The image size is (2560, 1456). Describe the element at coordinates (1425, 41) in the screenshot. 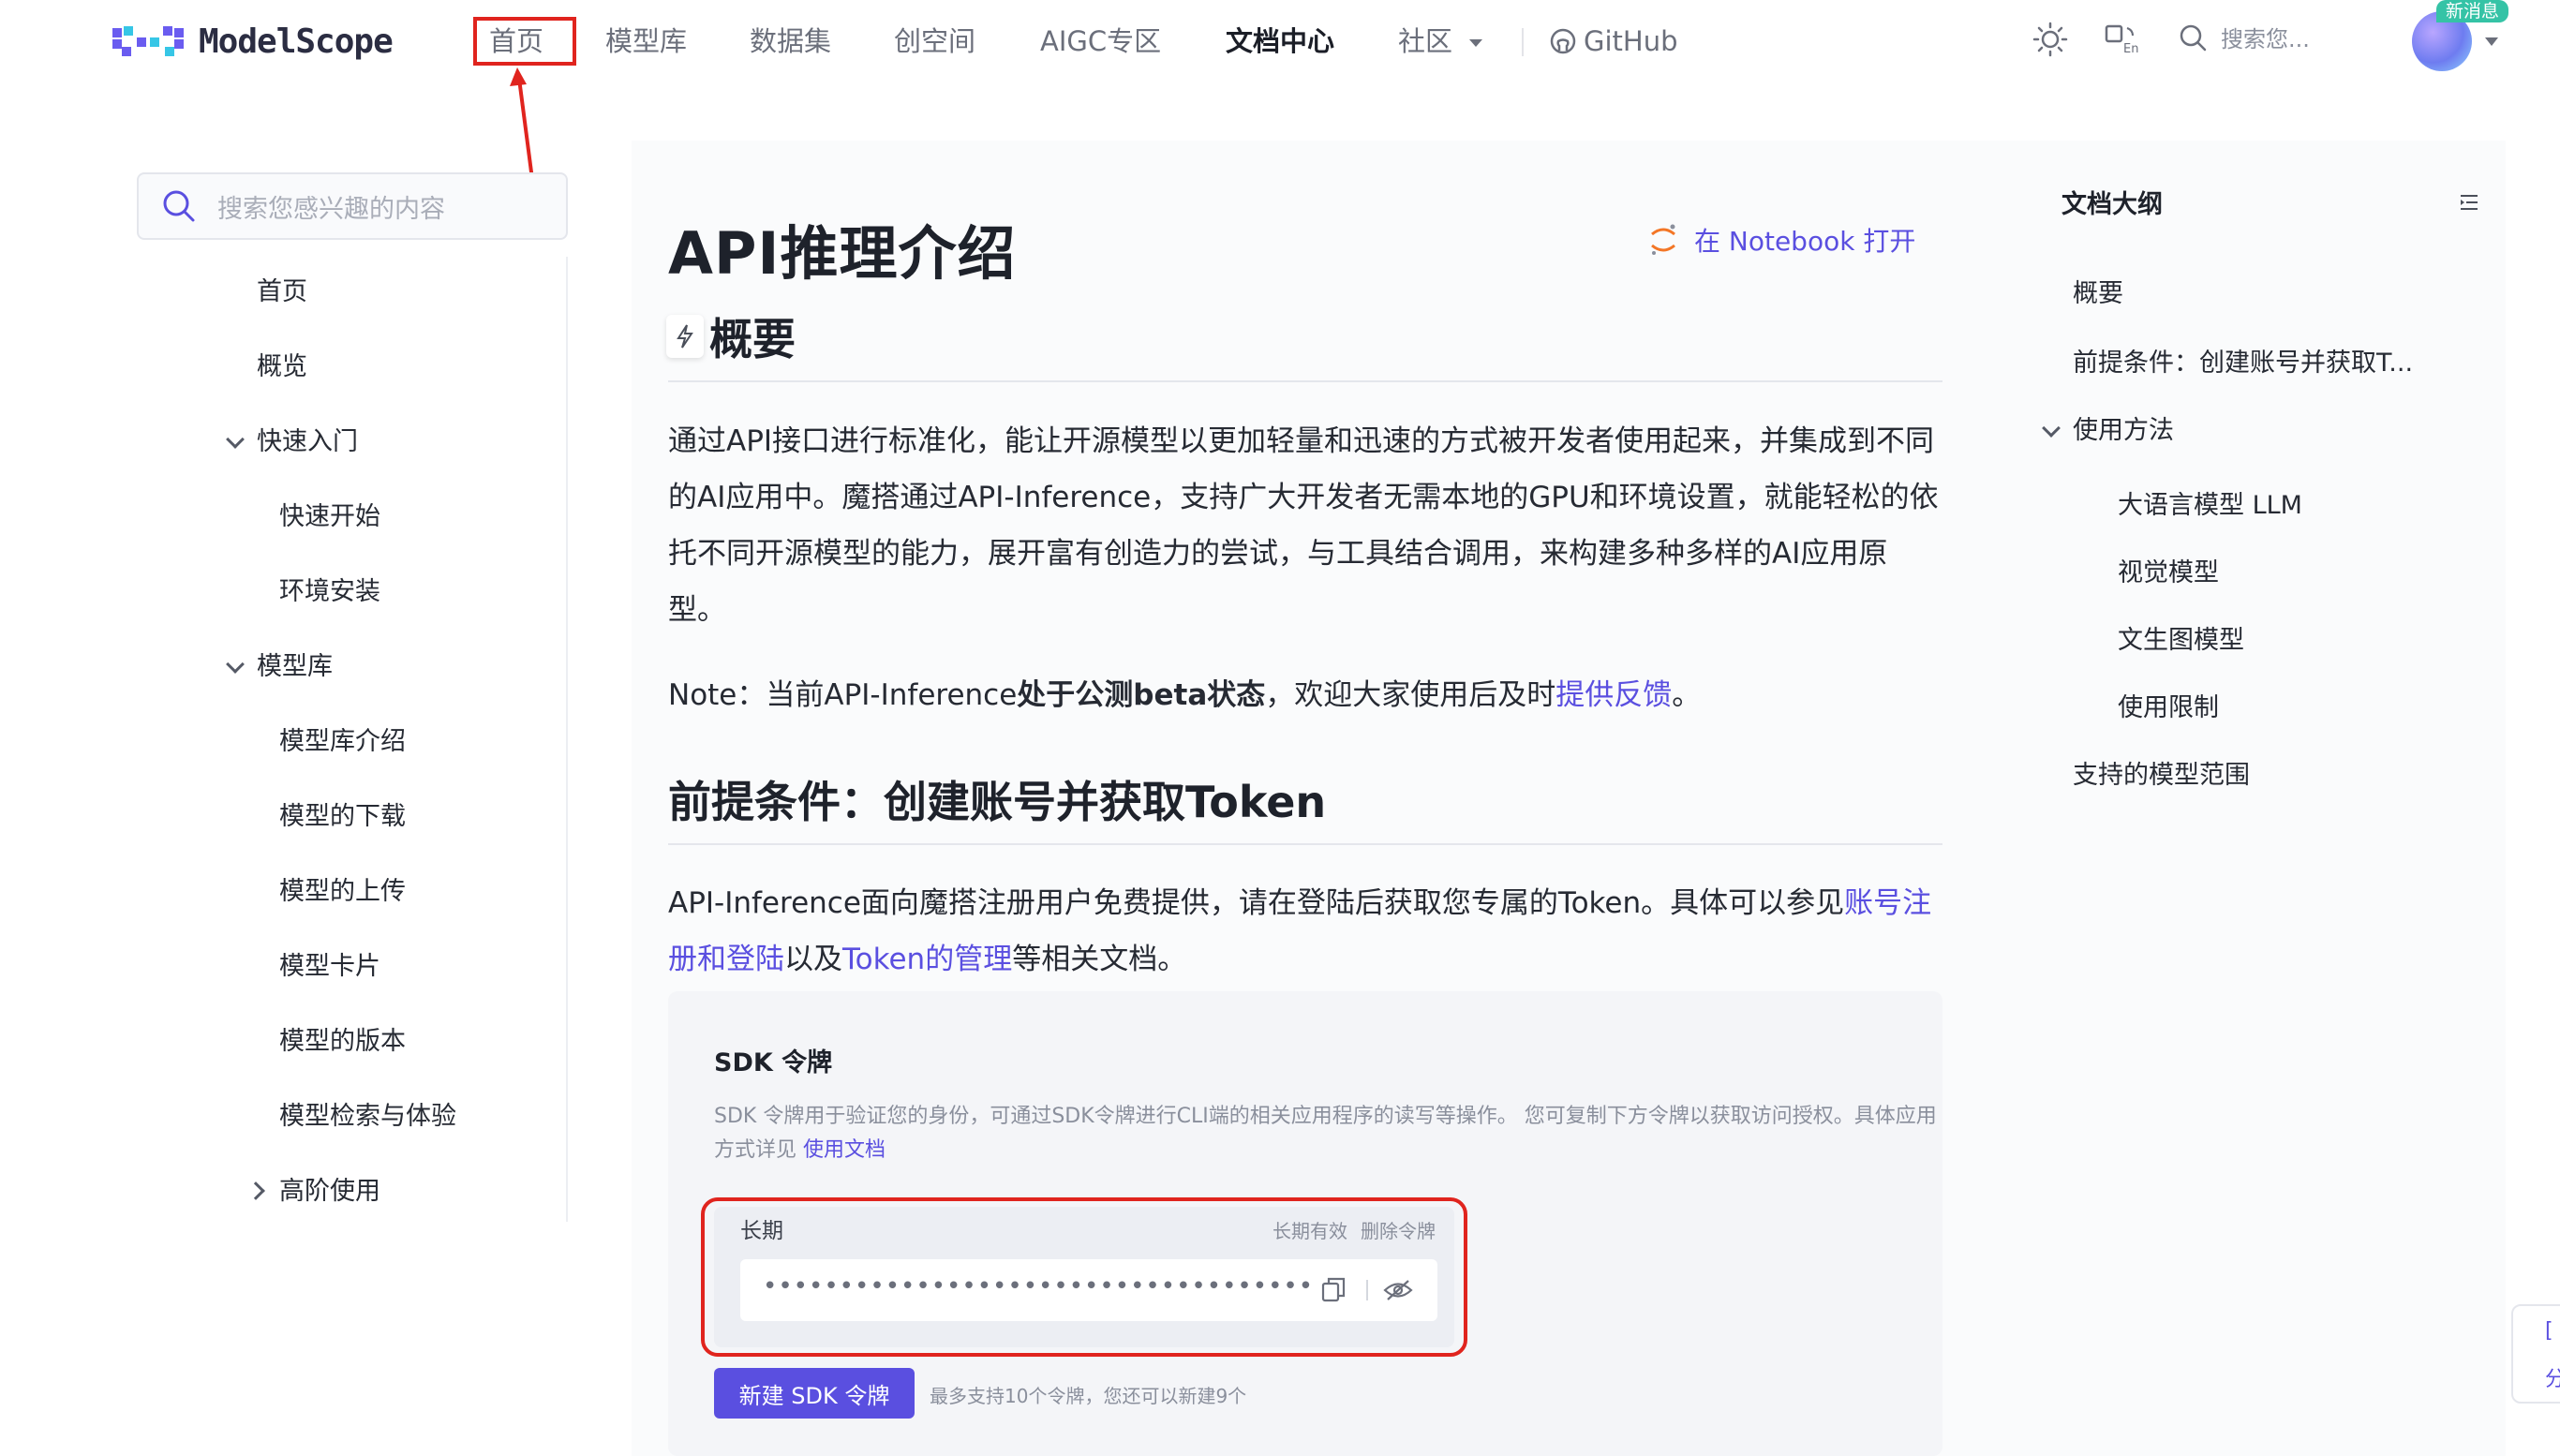

I see `nav-community-label: 社区` at that location.